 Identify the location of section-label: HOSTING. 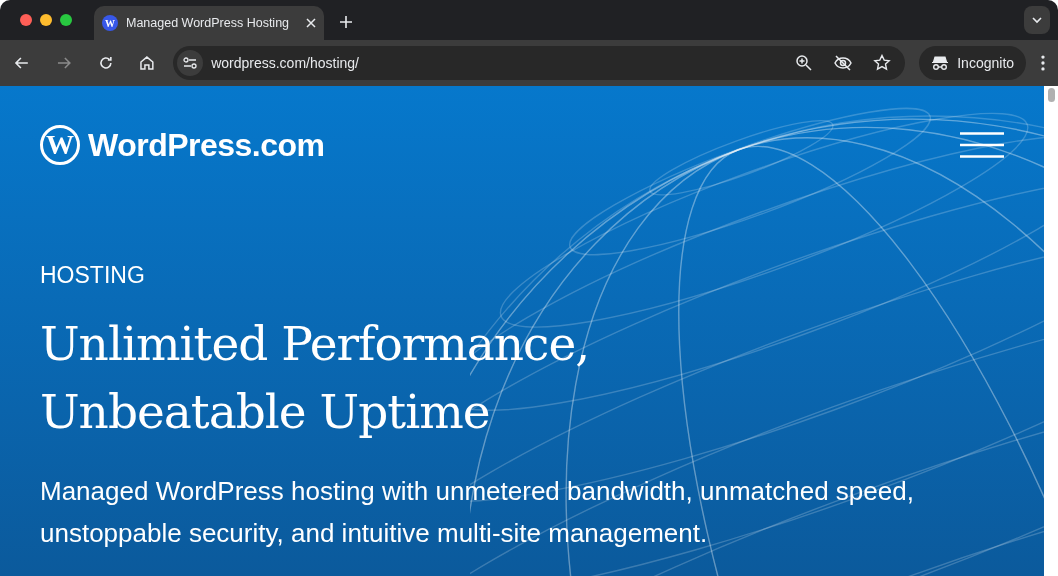
(93, 275).